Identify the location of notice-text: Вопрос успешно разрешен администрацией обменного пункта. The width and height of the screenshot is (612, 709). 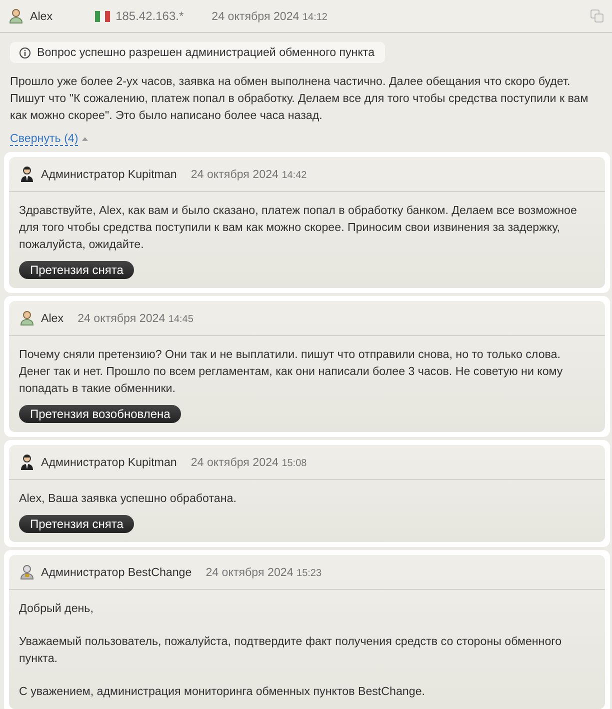
(206, 52).